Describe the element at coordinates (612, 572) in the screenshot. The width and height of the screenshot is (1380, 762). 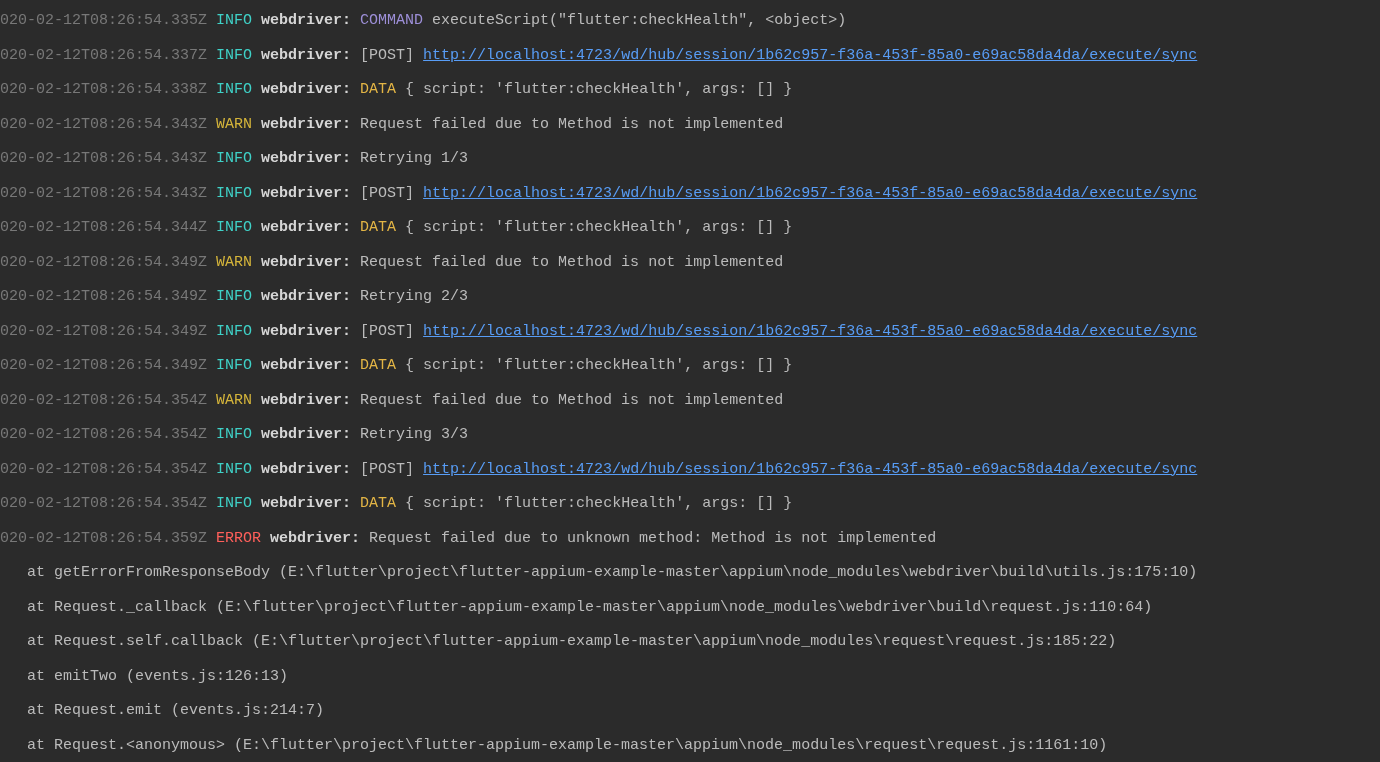
I see `stack-trace-line: at getErrorFromResponseBody (E:\flutter\project\flutter-appium-example-master\appium\node_modules\webdriver\build\utils.js:175:10)` at that location.